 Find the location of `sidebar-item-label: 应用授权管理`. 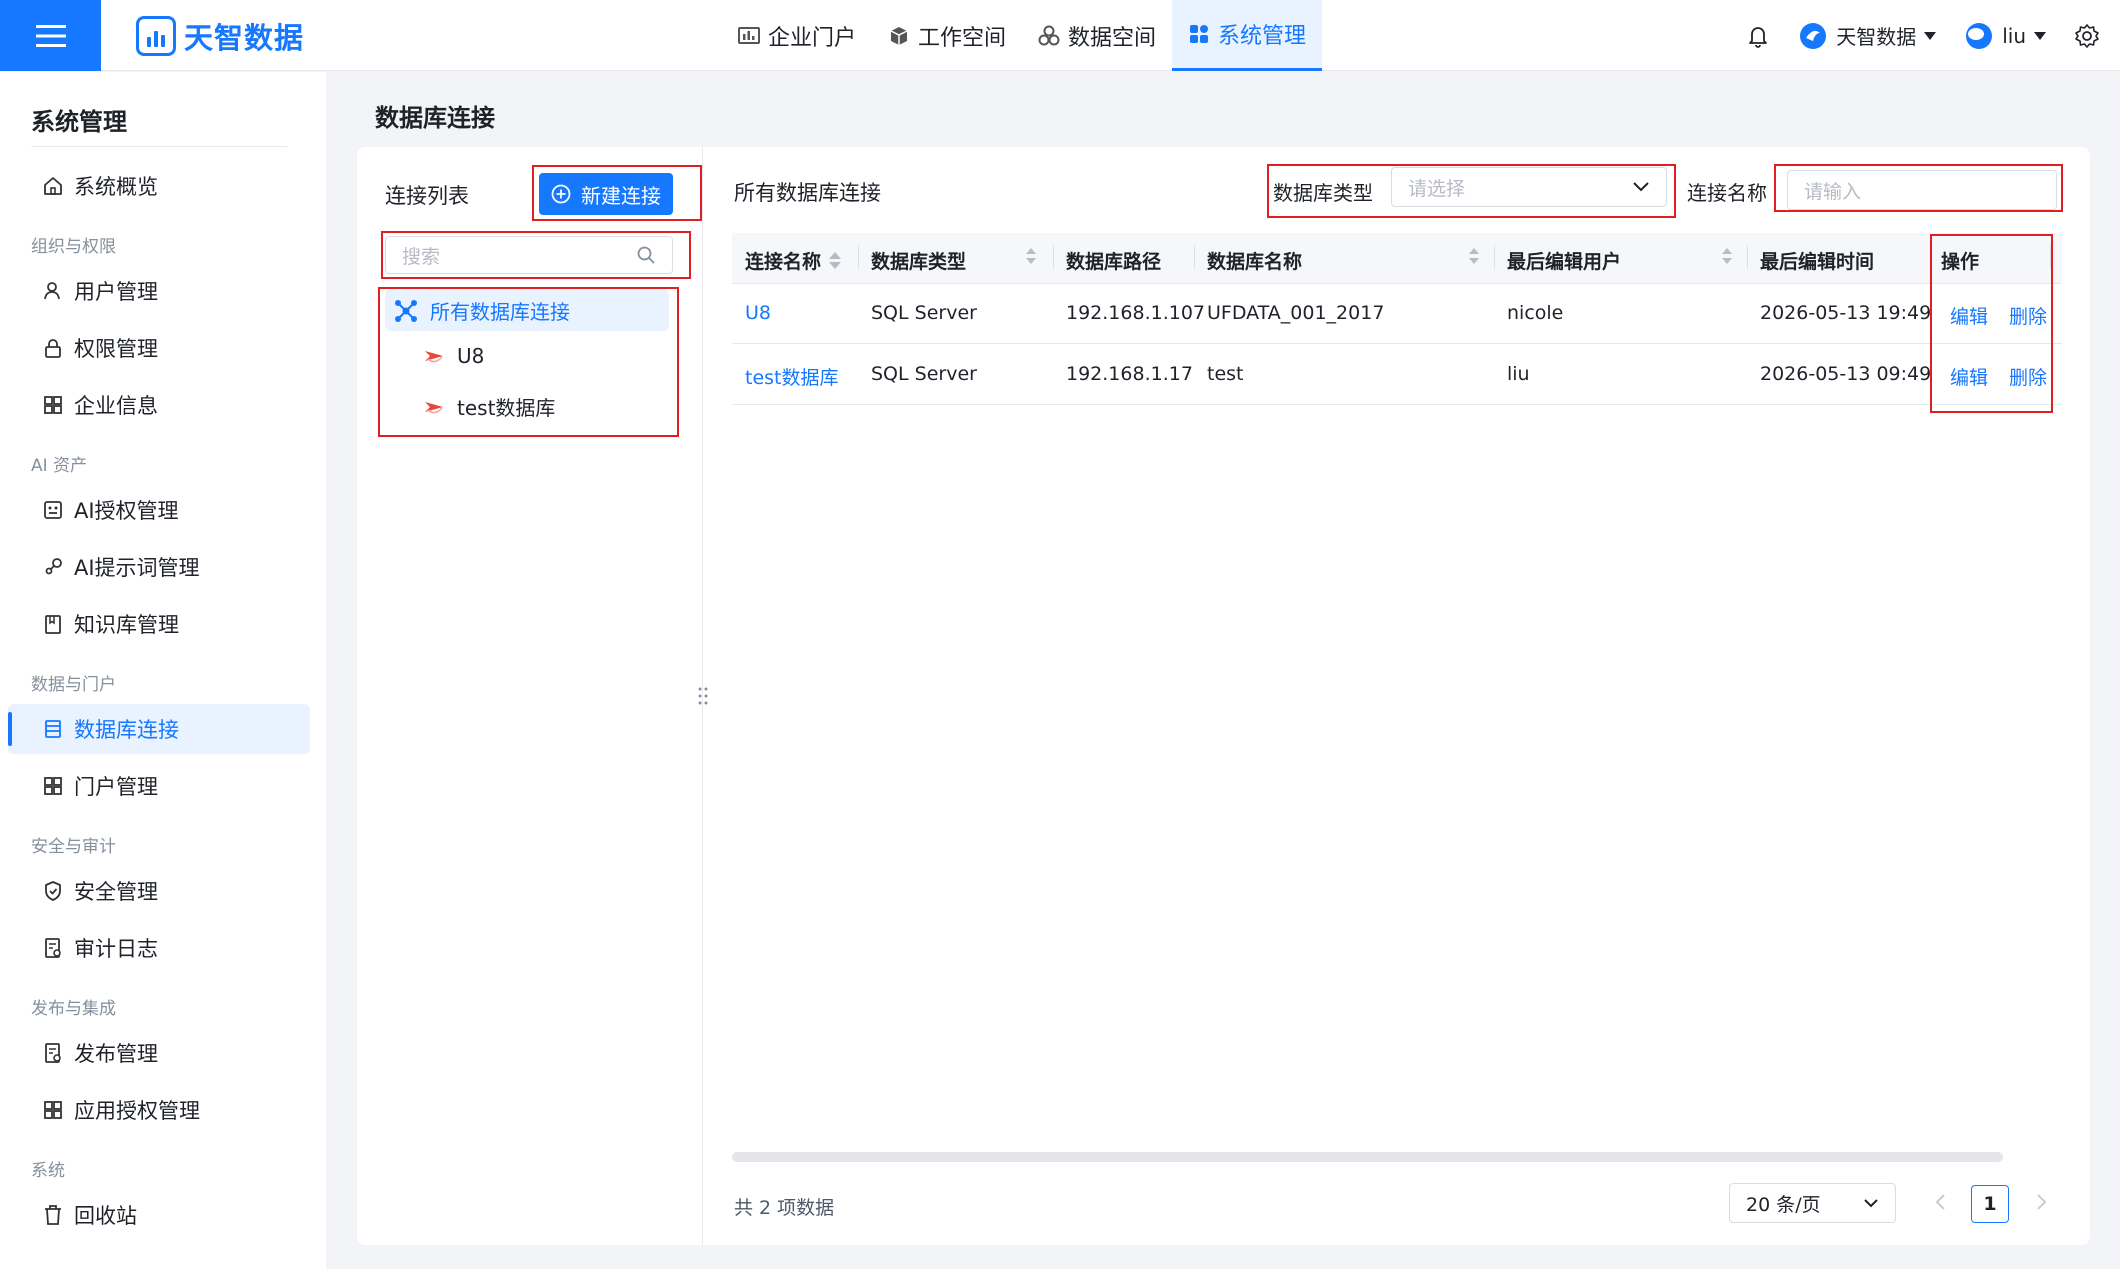

sidebar-item-label: 应用授权管理 is located at coordinates (137, 1111).